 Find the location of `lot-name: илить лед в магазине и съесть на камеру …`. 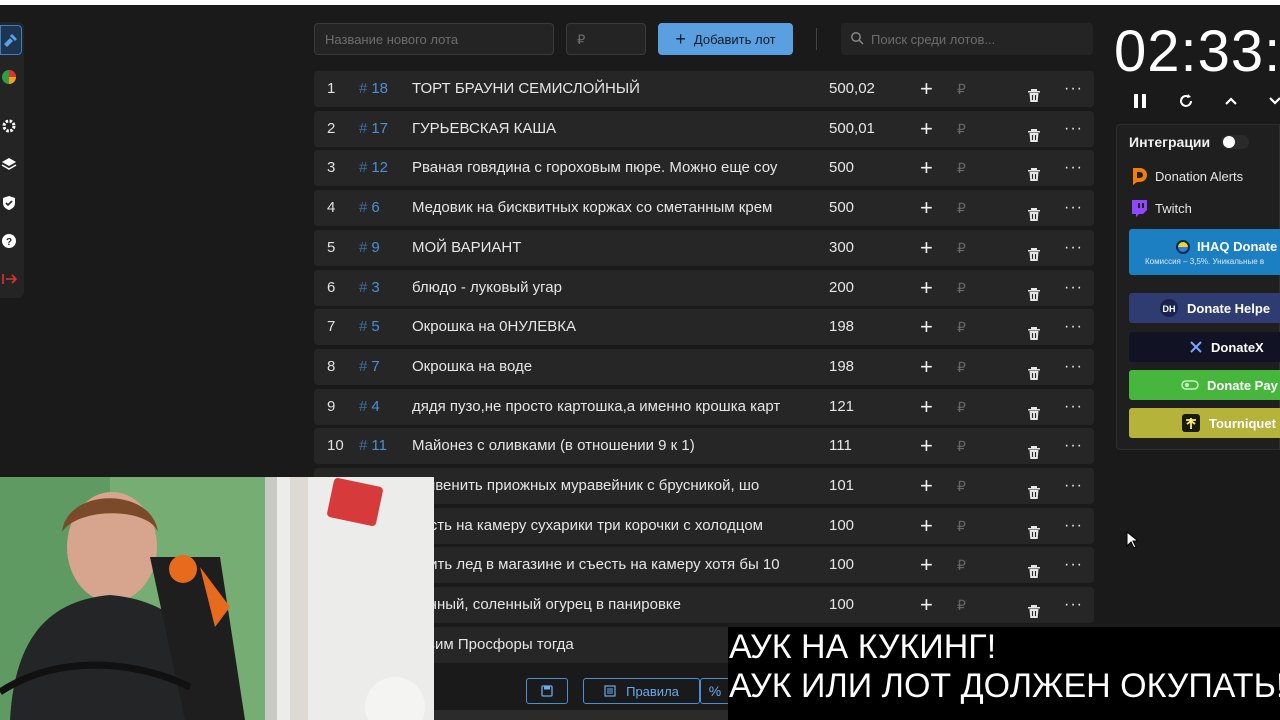

lot-name: илить лед в магазине и съесть на камеру … is located at coordinates (604, 565).